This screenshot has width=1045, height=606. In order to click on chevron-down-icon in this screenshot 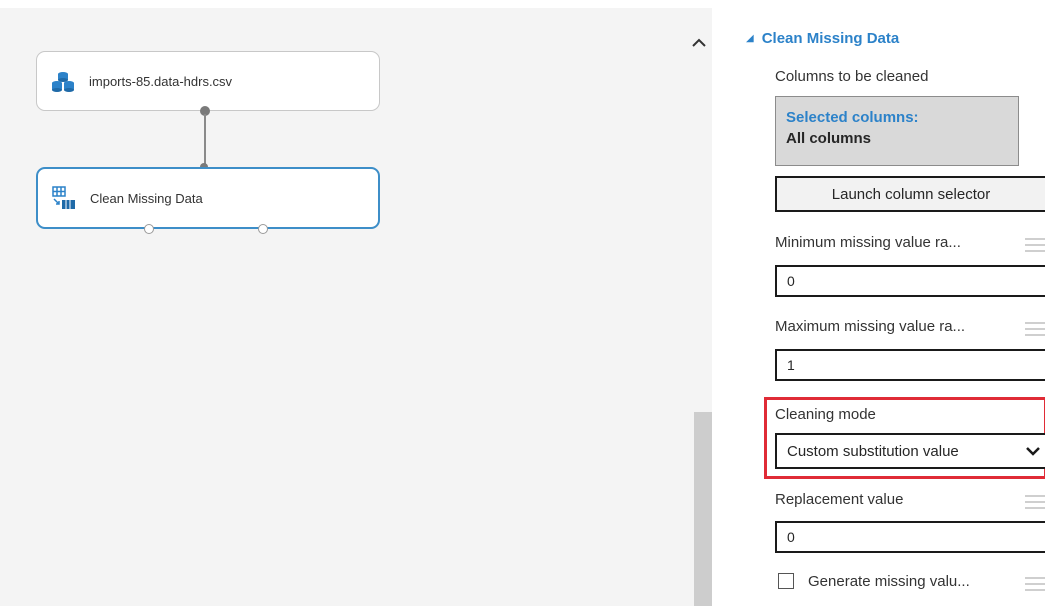, I will do `click(1033, 451)`.